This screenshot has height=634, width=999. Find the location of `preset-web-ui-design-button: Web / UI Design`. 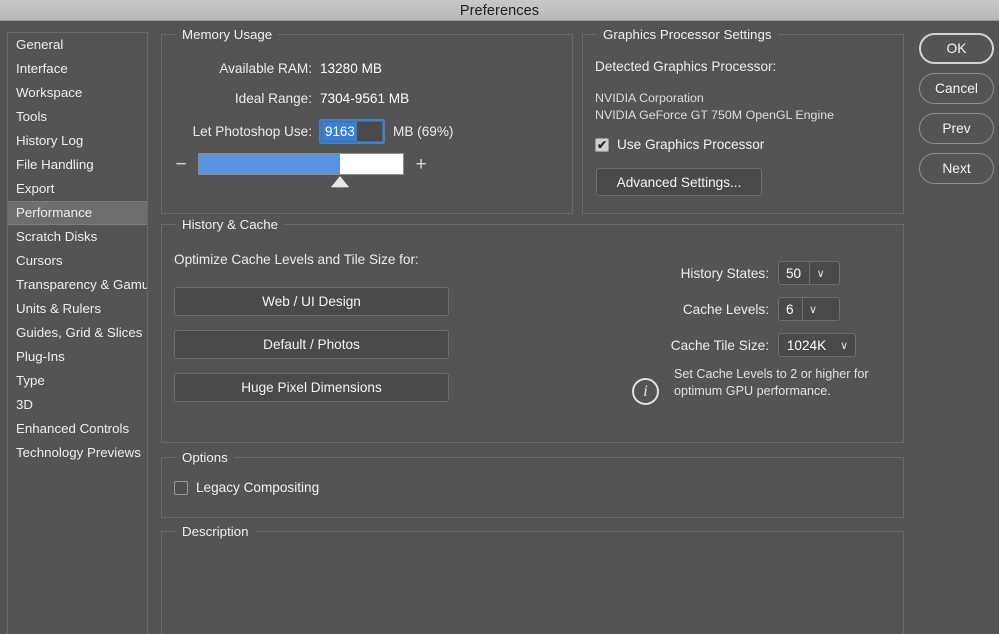

preset-web-ui-design-button: Web / UI Design is located at coordinates (311, 301).